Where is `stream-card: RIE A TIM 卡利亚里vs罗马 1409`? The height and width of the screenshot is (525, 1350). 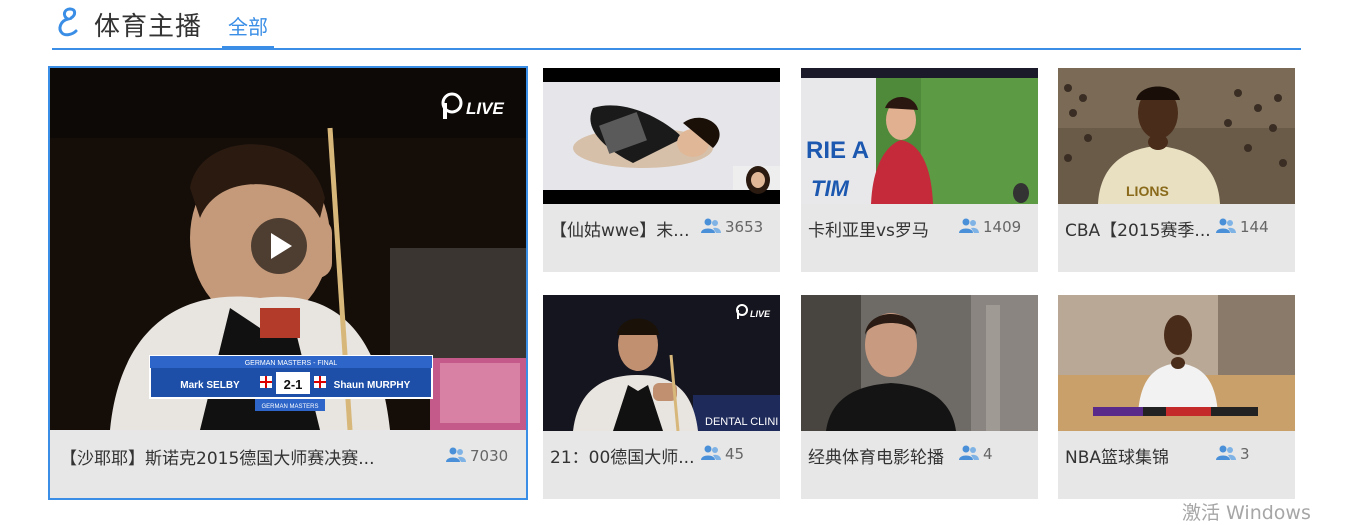 stream-card: RIE A TIM 卡利亚里vs罗马 1409 is located at coordinates (919, 170).